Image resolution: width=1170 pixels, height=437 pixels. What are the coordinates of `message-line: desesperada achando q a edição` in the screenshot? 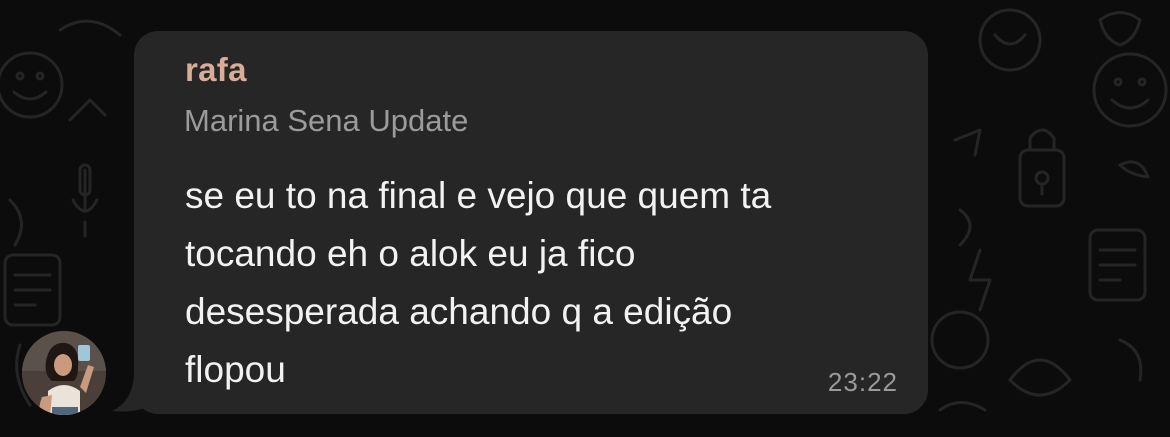 It's located at (459, 311).